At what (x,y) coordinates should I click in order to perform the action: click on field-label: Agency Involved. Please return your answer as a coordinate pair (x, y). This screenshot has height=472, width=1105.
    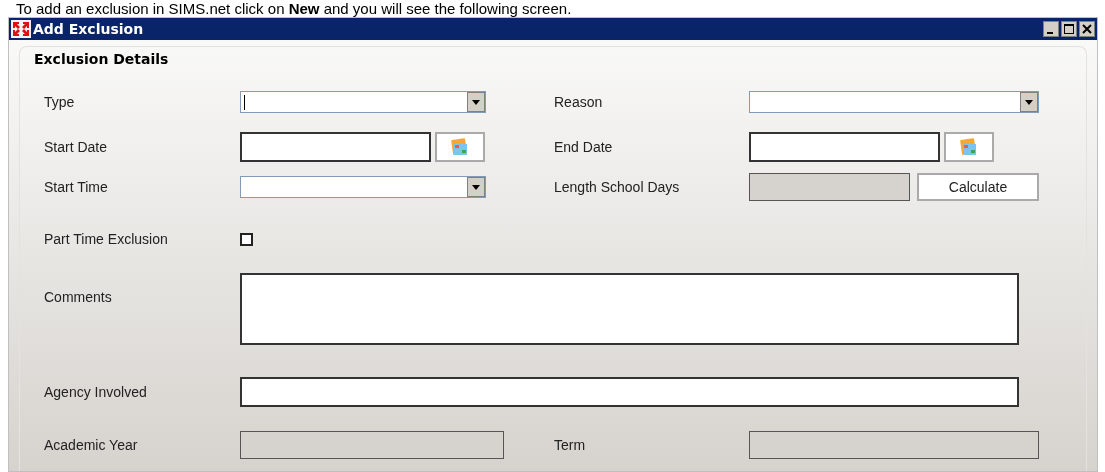
    Looking at the image, I should click on (95, 392).